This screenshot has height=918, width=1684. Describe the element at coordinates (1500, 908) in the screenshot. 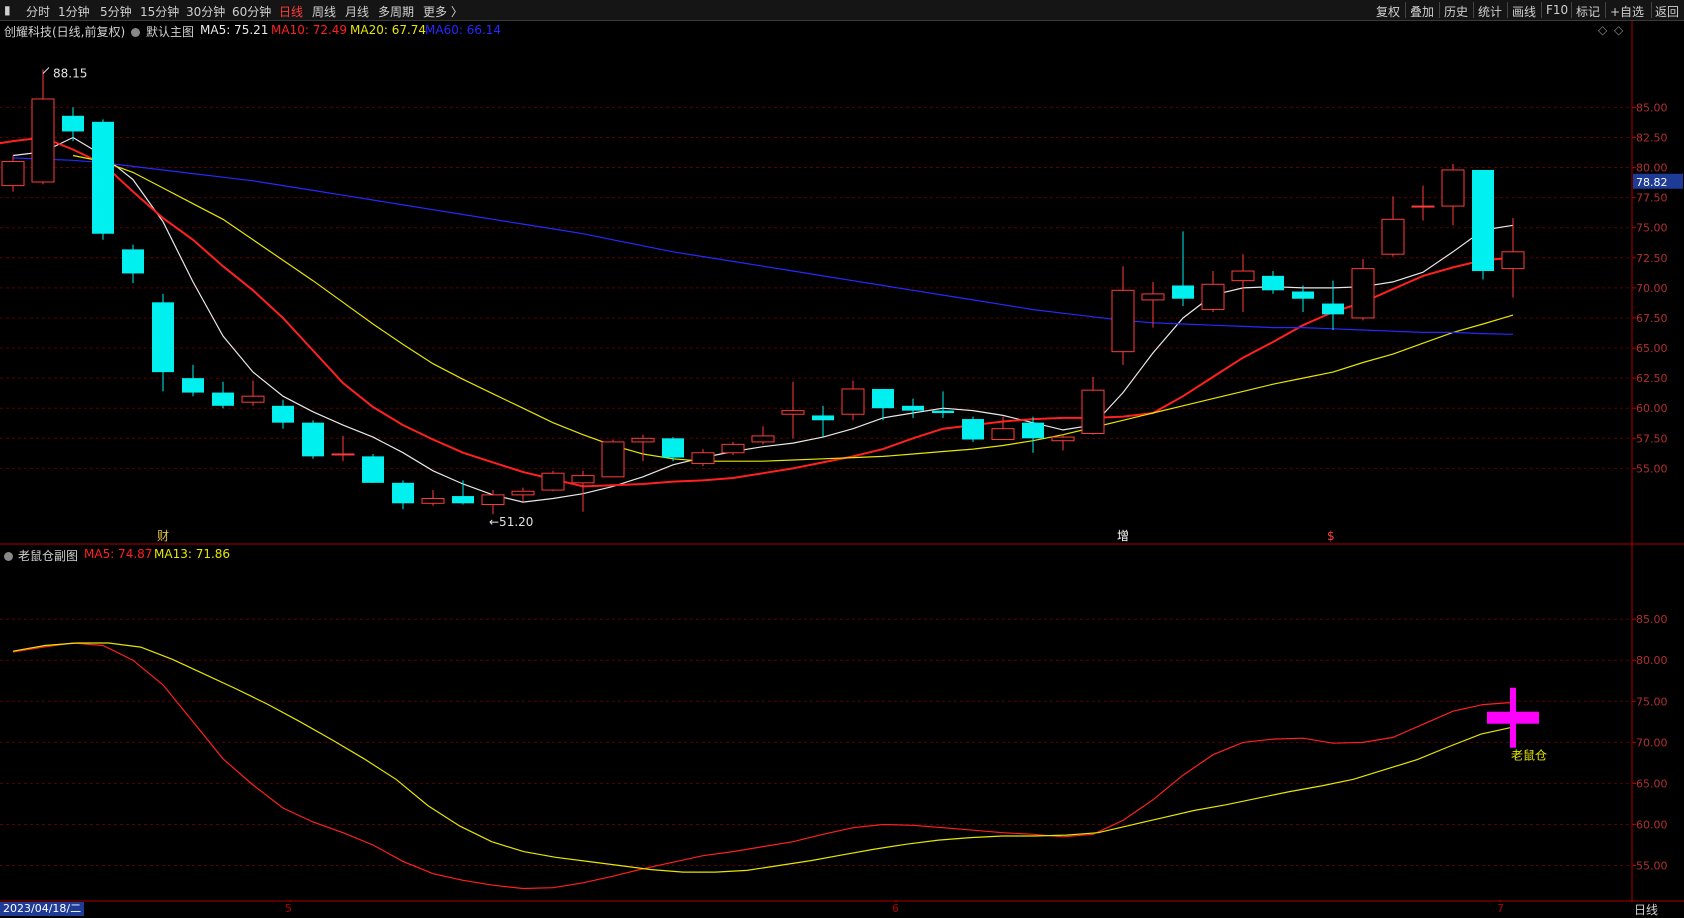

I see `month-tick-7: 7` at that location.